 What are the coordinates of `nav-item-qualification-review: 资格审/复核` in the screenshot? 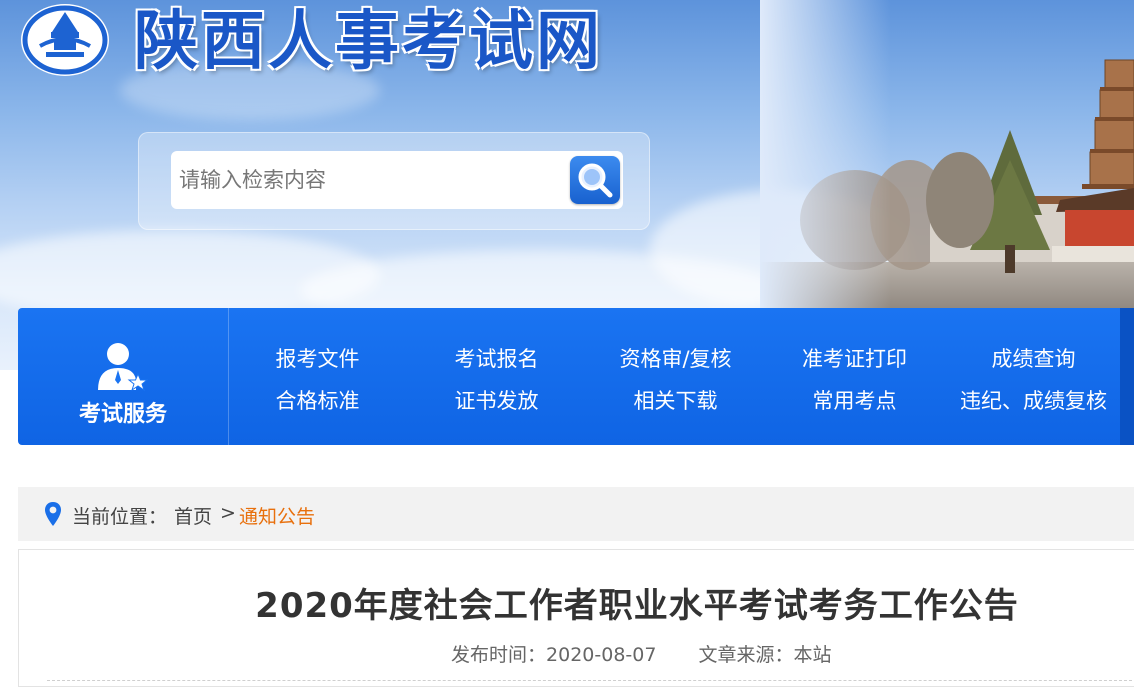 It's located at (675, 358).